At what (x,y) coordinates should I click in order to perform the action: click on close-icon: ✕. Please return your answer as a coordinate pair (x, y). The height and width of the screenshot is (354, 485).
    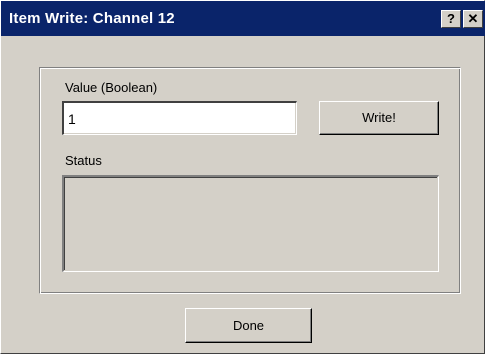
    Looking at the image, I should click on (473, 18).